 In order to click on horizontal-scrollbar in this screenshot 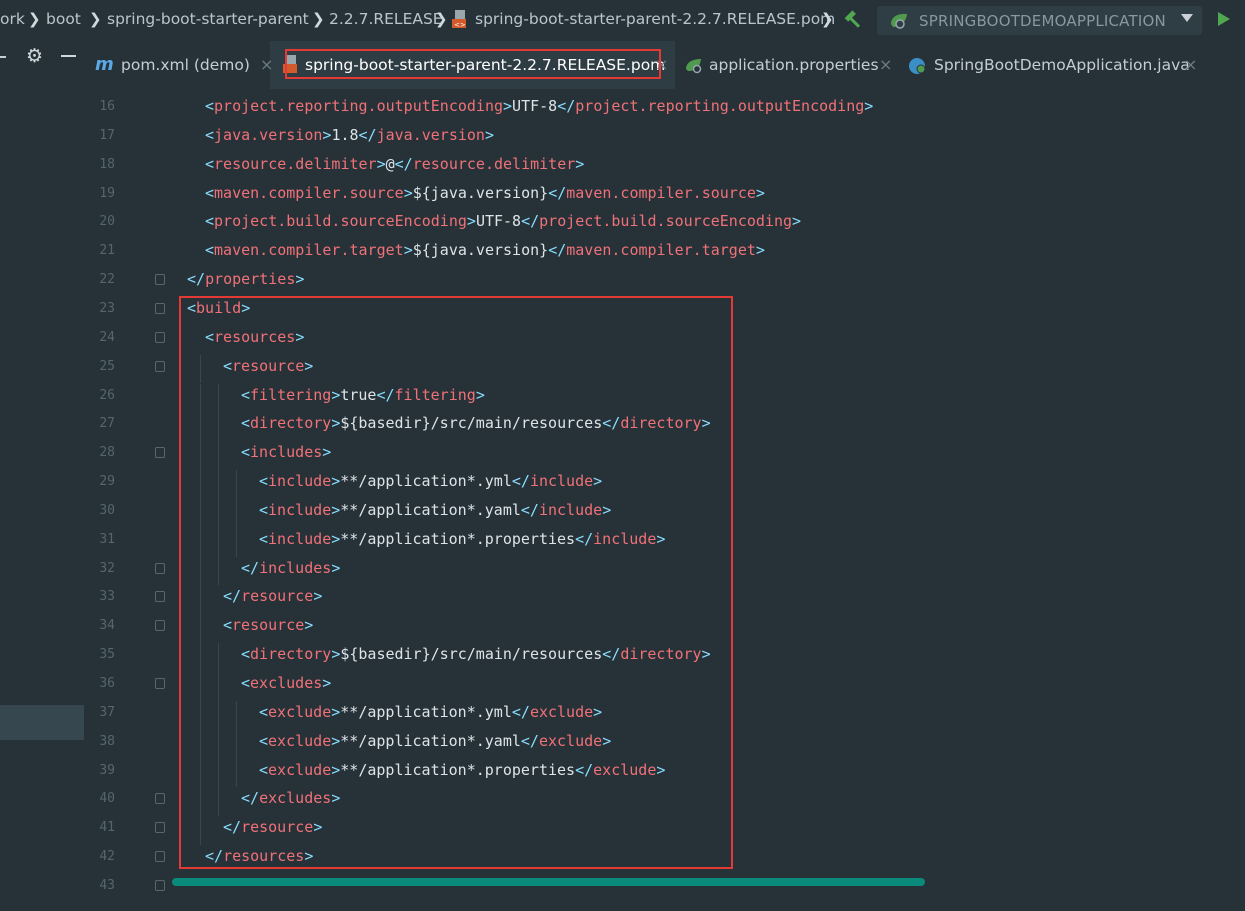, I will do `click(548, 882)`.